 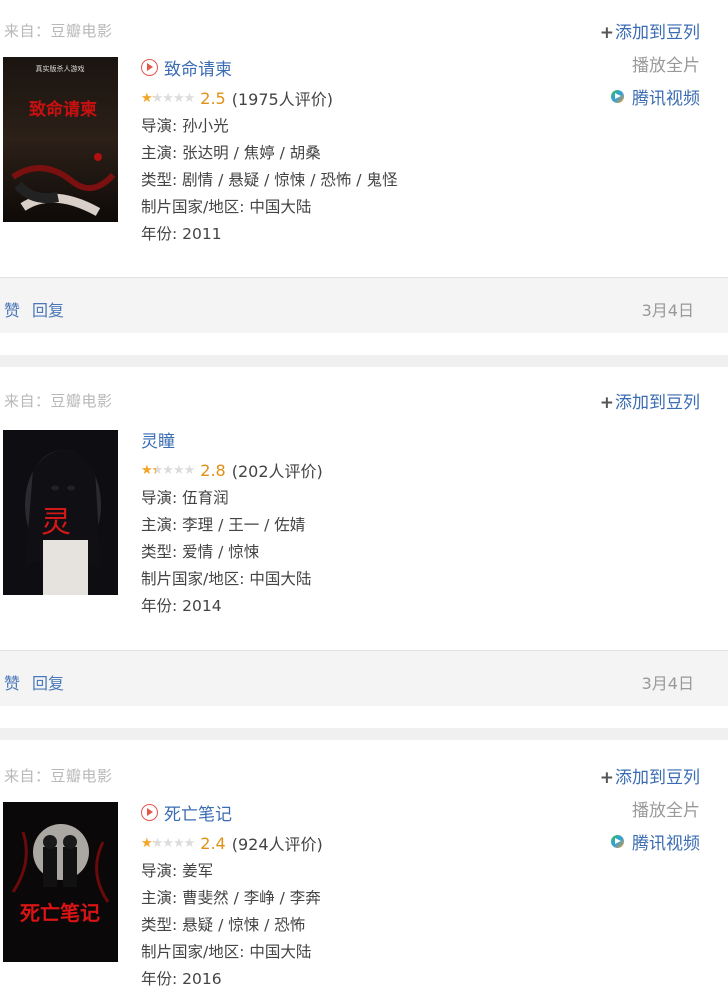 What do you see at coordinates (60, 139) in the screenshot?
I see `movie-poster: 真实版杀人游戏 致命请柬` at bounding box center [60, 139].